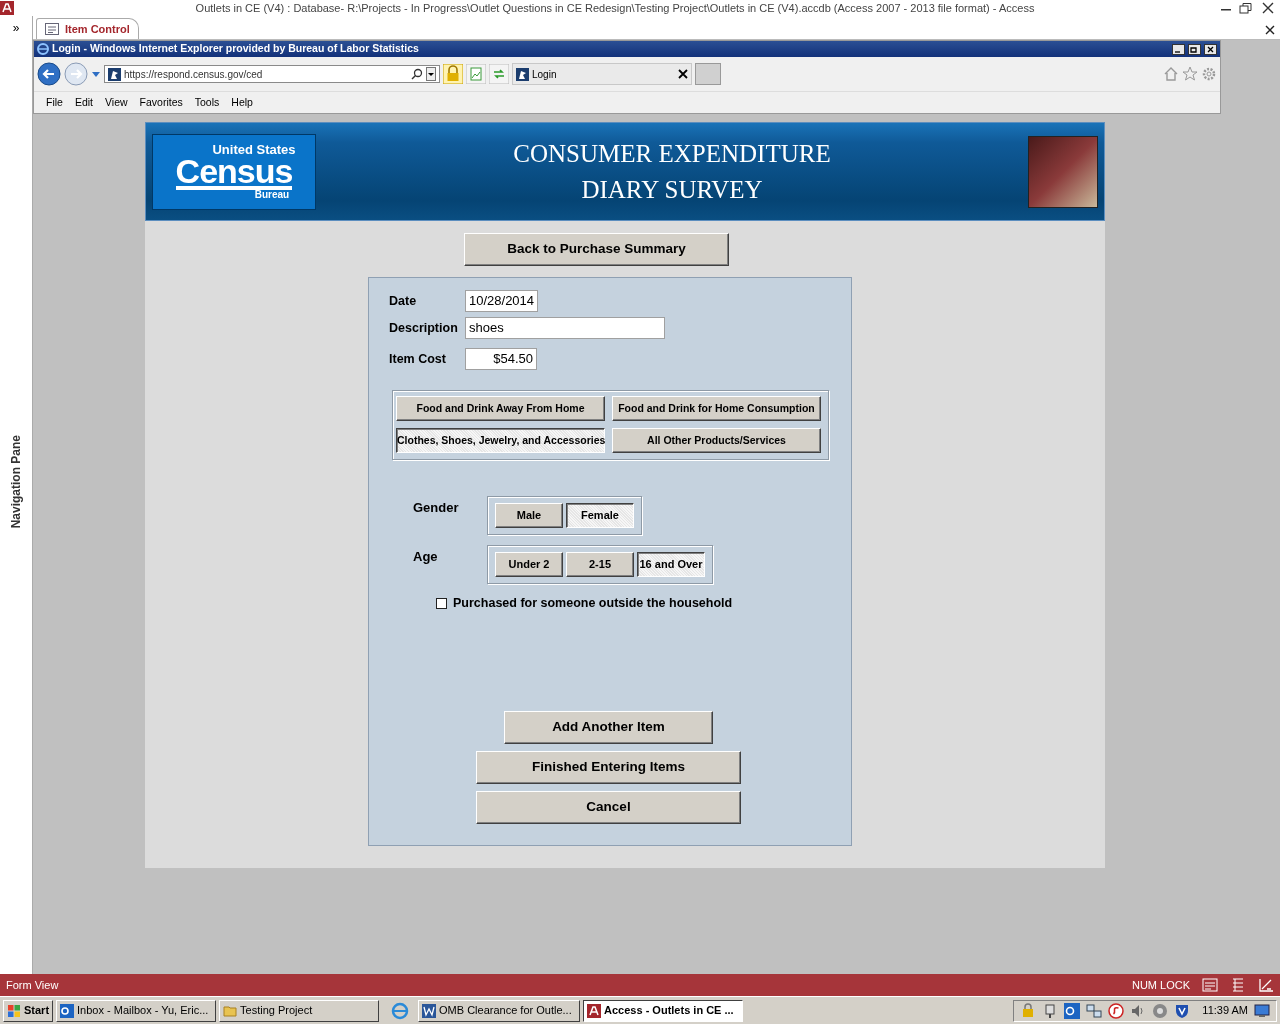  I want to click on datasheet-view-icon, so click(1238, 985).